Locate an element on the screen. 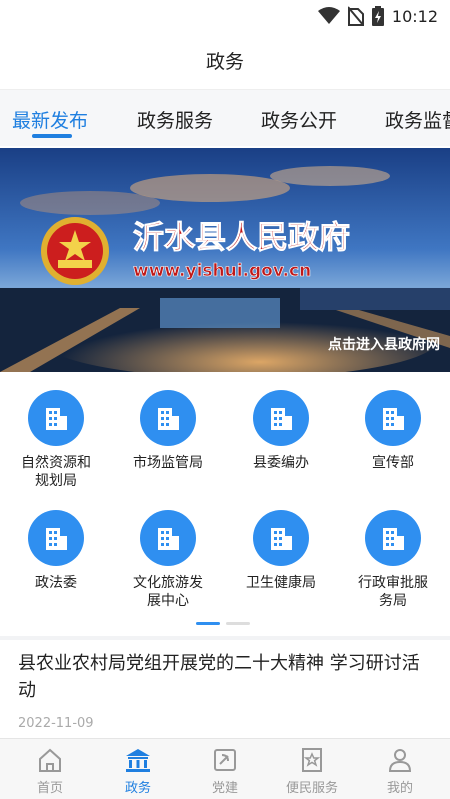 This screenshot has width=450, height=799. service-label: 行政审批服务局 is located at coordinates (393, 592).